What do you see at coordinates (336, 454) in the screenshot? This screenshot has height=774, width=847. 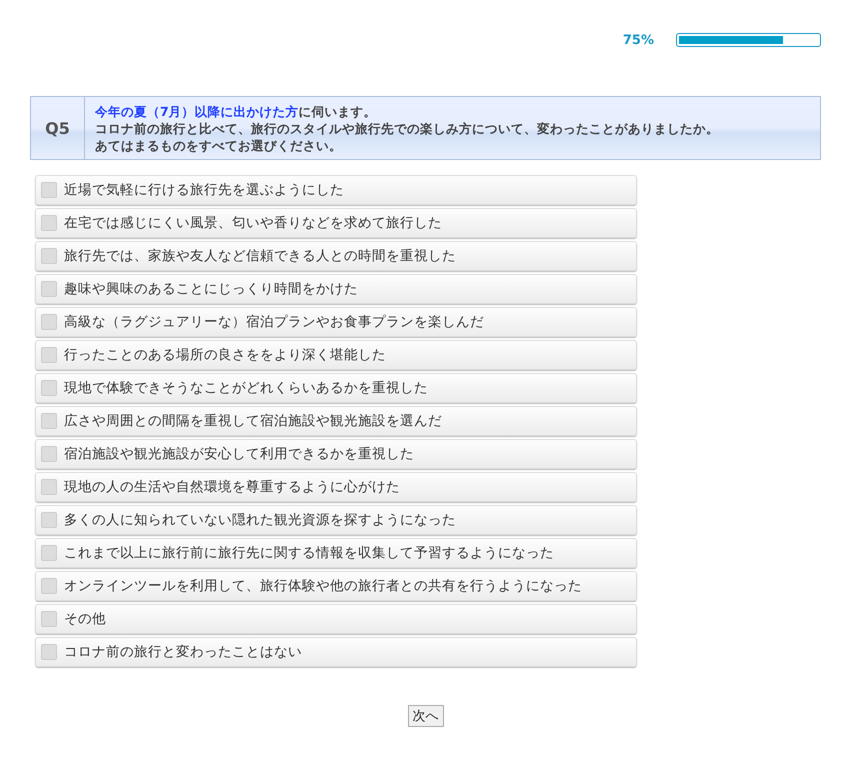 I see `answer-option: 宿泊施設や観光施設が安心して利用できるかを重視した` at bounding box center [336, 454].